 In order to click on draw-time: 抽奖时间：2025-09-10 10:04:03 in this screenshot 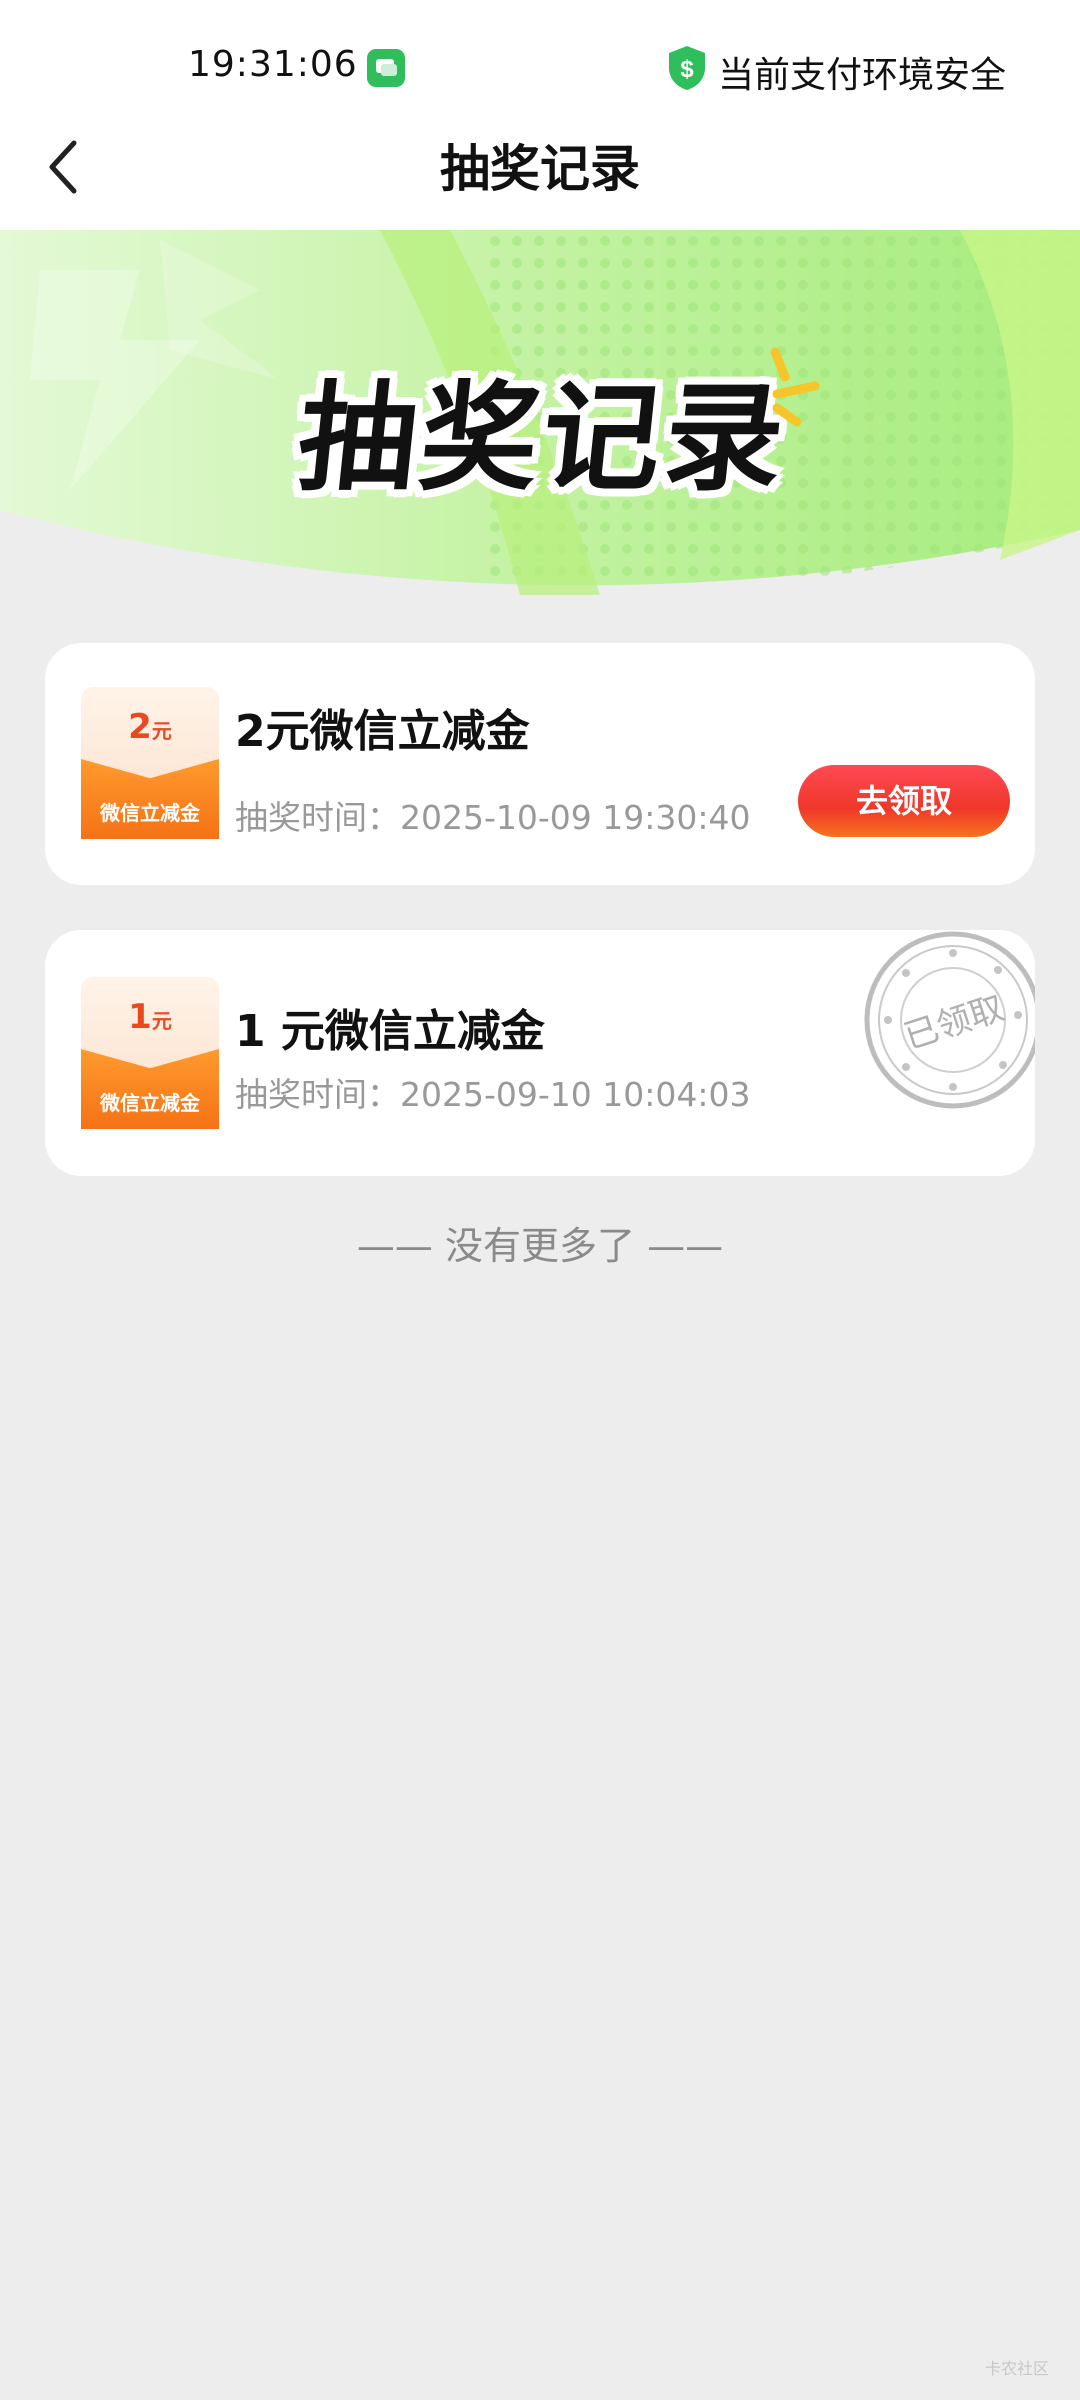, I will do `click(493, 1094)`.